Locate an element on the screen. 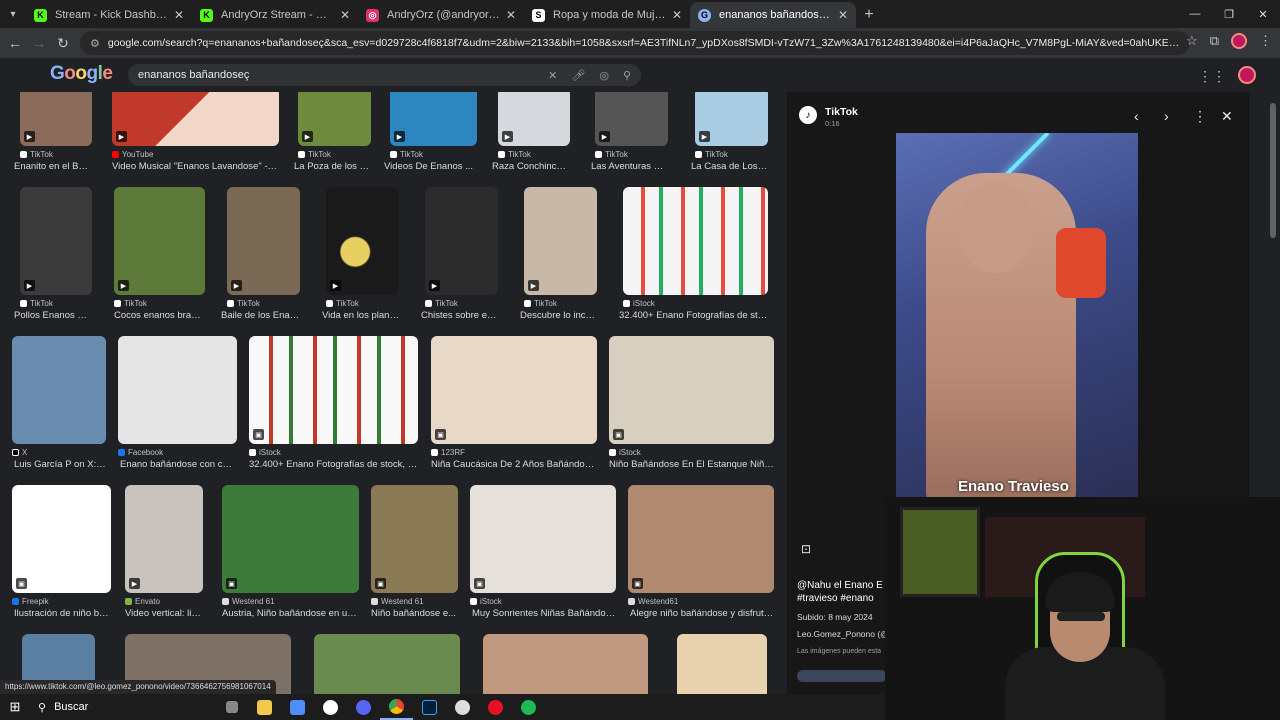  tab-instagram: ◎ AndryOrz (@andryorz7) • Fotos ✕ is located at coordinates (441, 15).